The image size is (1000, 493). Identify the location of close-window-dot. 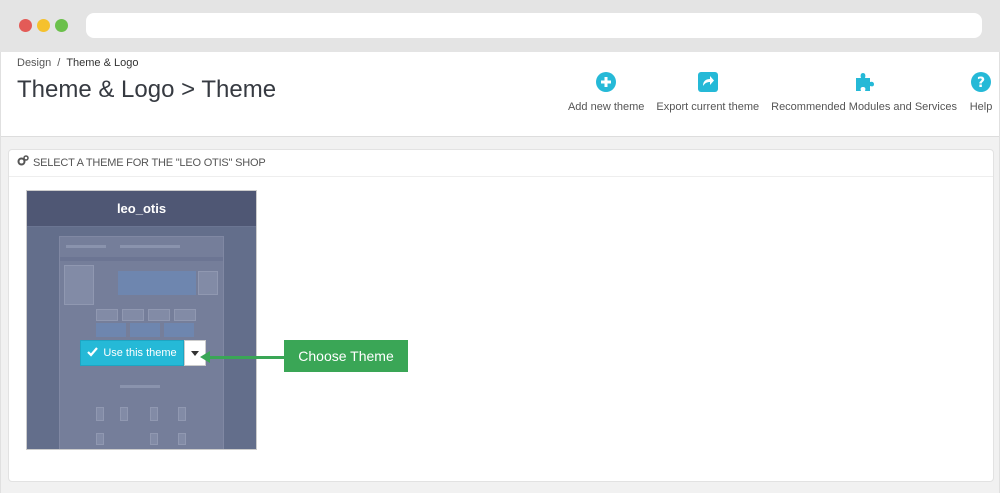
(25, 25).